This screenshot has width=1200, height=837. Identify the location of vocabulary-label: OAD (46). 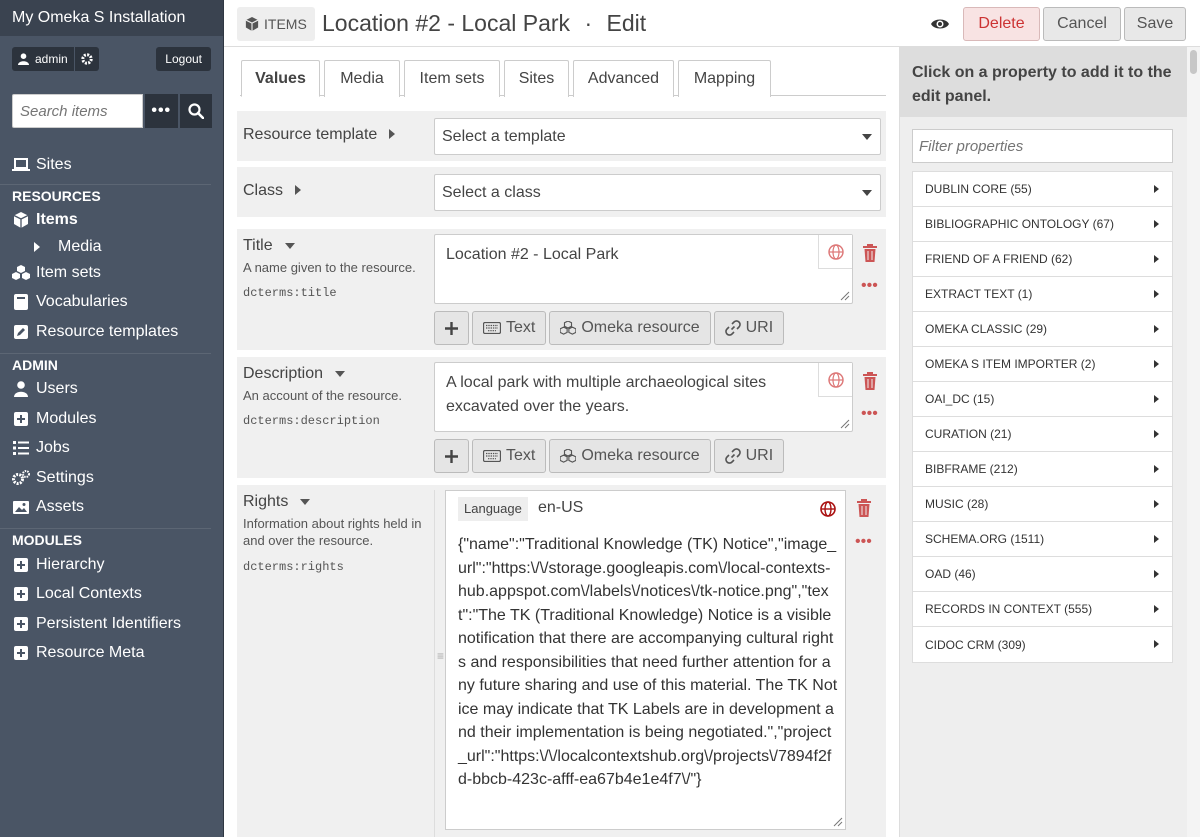
(950, 574).